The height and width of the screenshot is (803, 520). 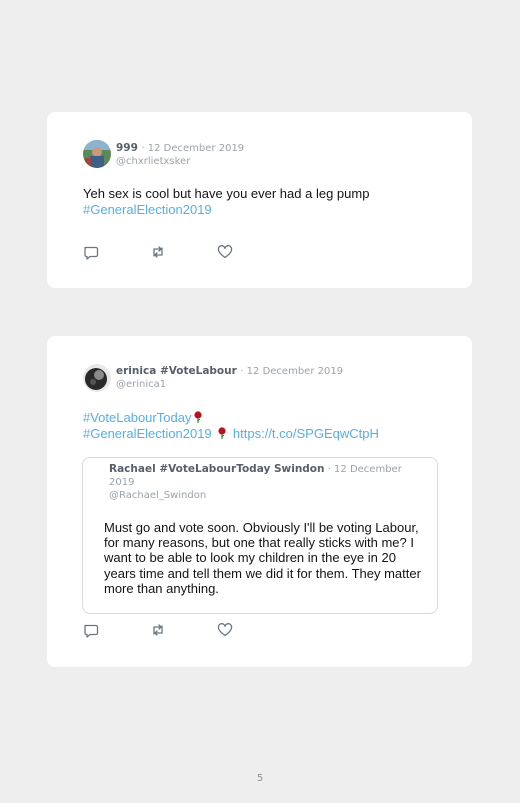 I want to click on user-handle: @erinica1, so click(x=229, y=385).